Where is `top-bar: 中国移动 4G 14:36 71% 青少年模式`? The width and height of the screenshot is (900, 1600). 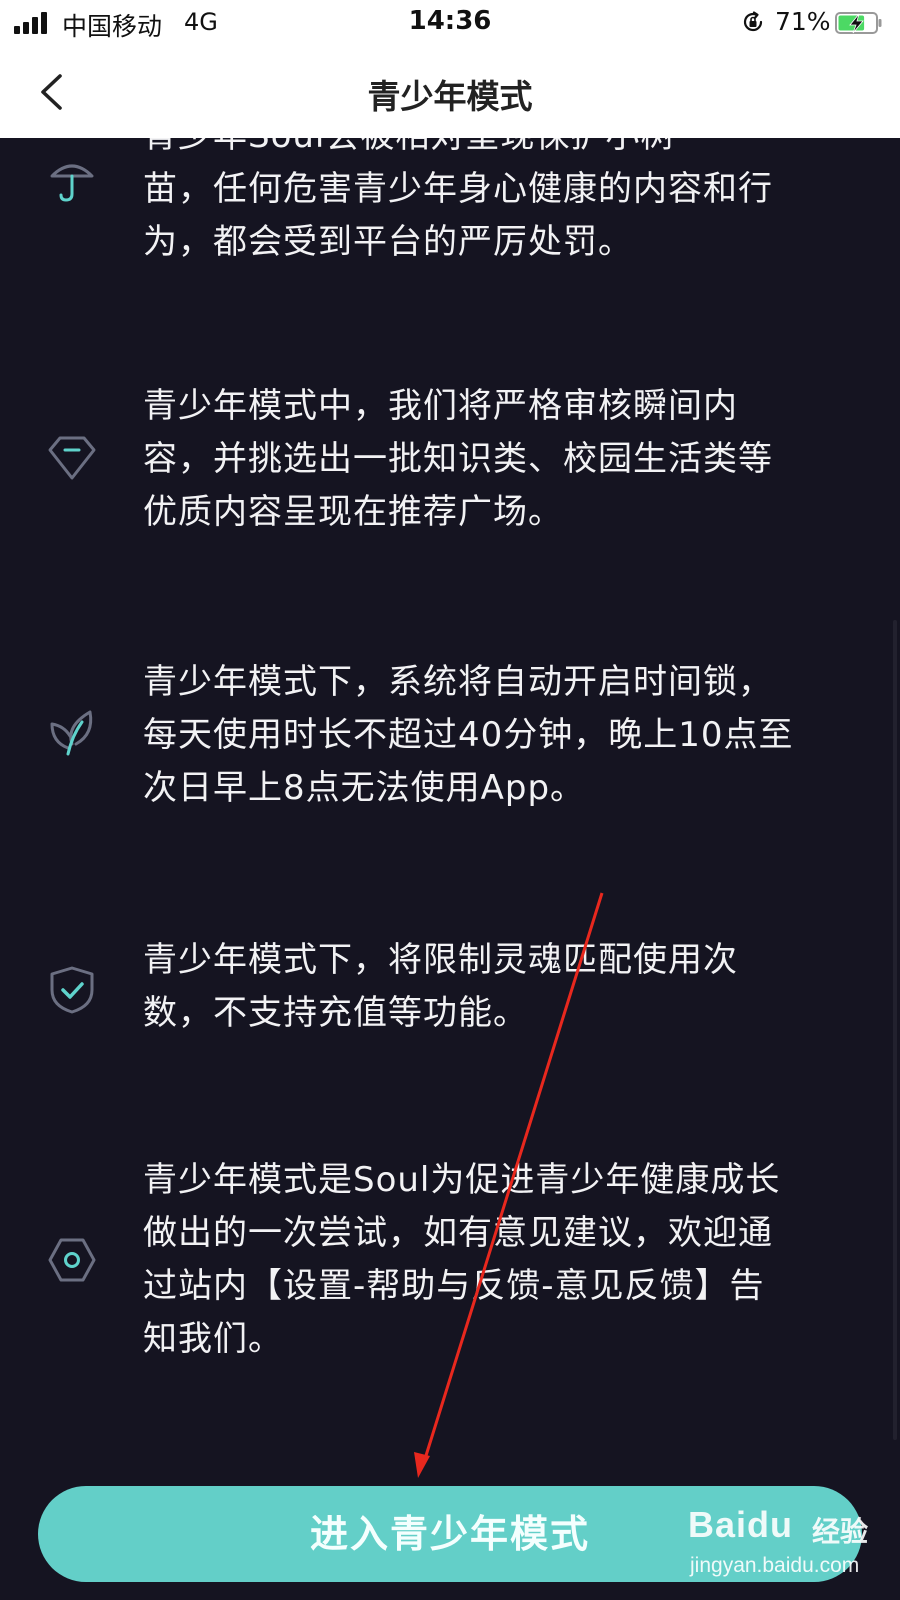
top-bar: 中国移动 4G 14:36 71% 青少年模式 is located at coordinates (450, 69).